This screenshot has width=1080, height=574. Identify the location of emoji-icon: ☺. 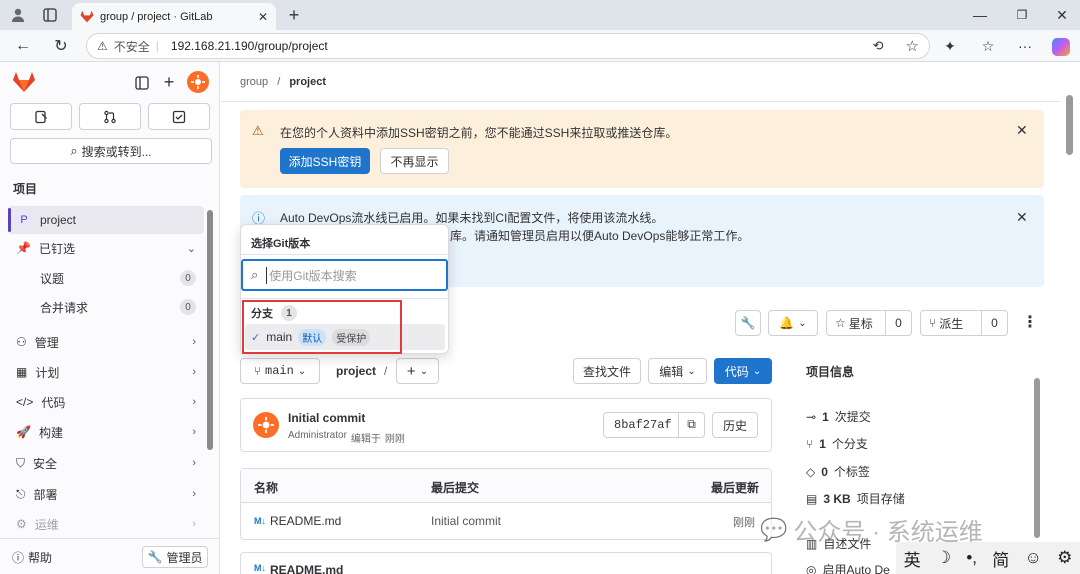
(1032, 558).